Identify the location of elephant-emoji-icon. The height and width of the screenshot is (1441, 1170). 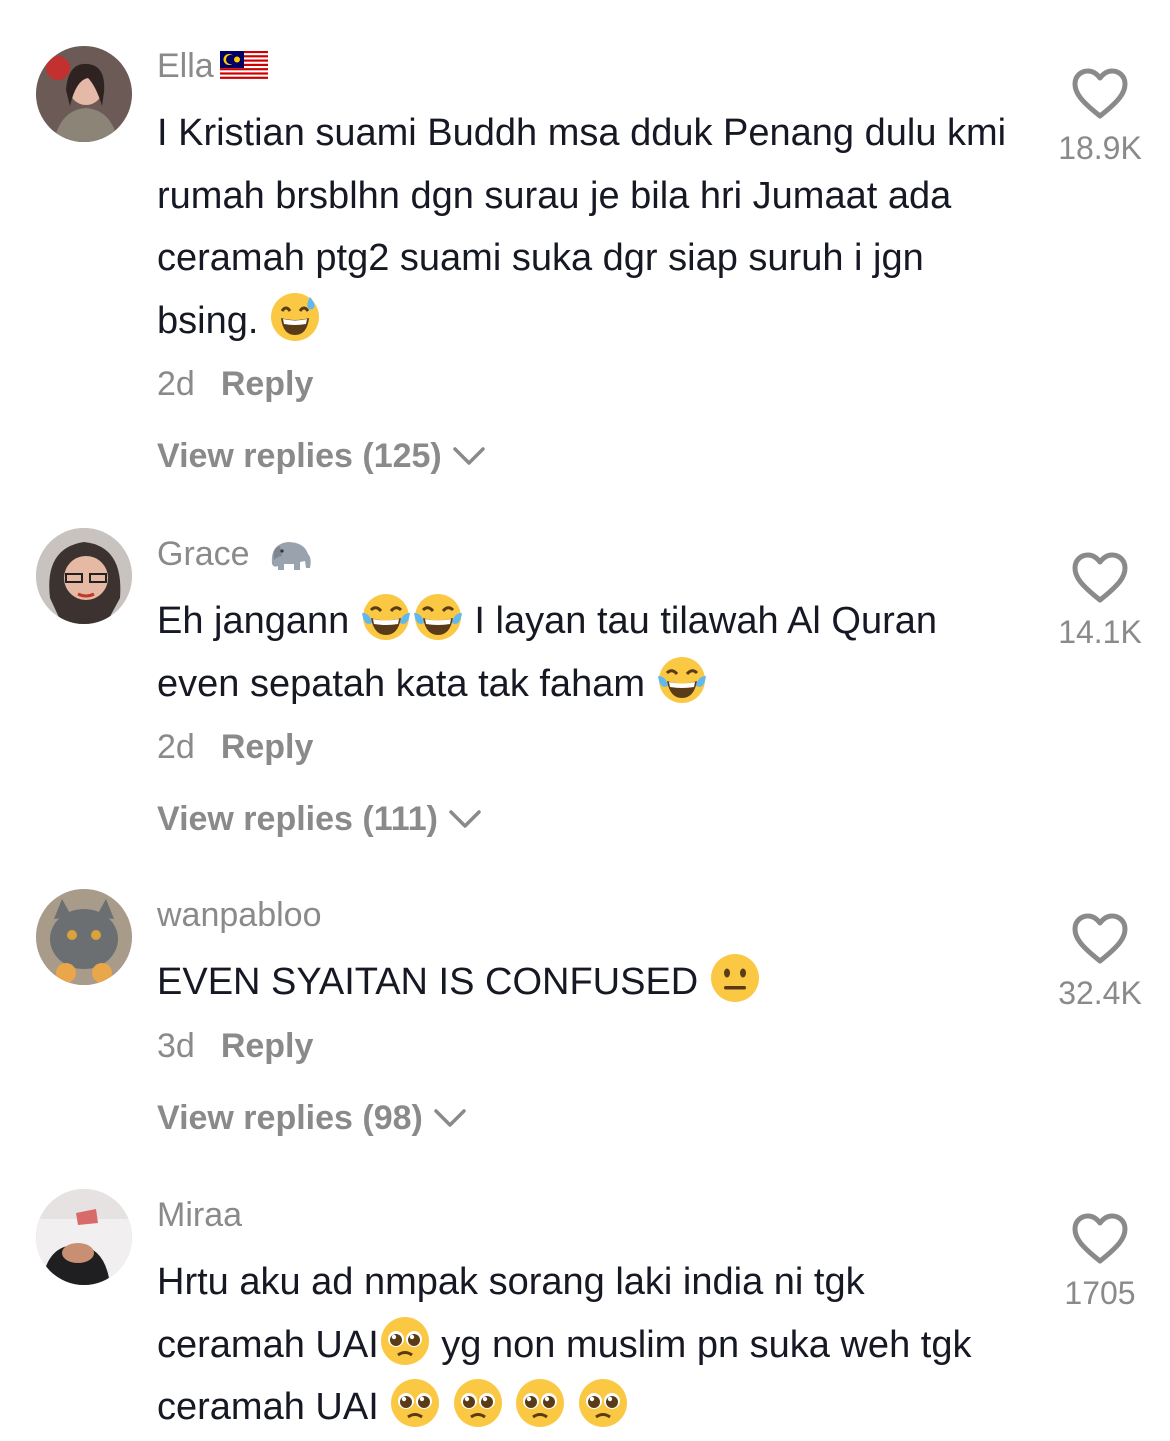
(291, 556).